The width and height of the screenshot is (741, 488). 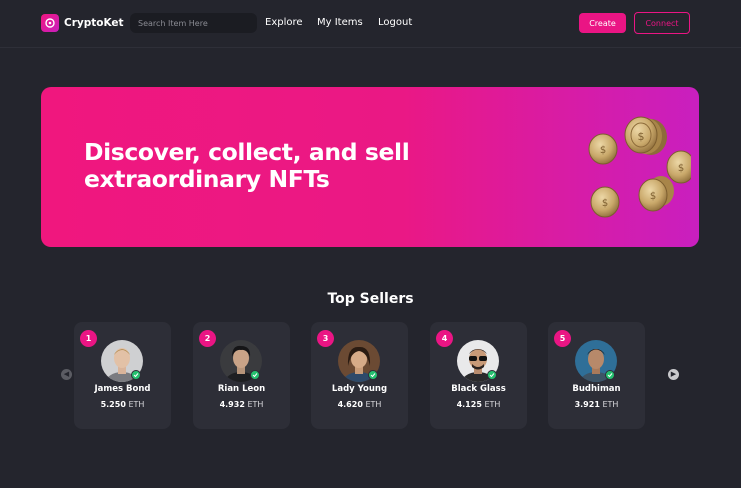 What do you see at coordinates (478, 389) in the screenshot?
I see `seller-name: Black Glass` at bounding box center [478, 389].